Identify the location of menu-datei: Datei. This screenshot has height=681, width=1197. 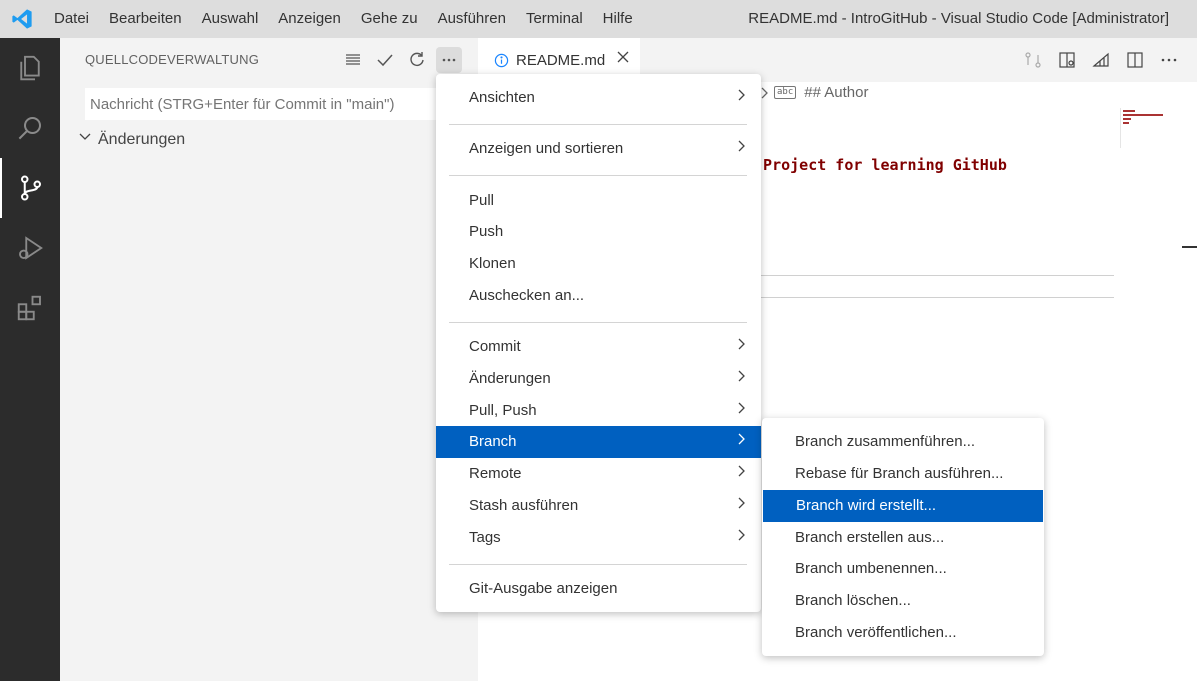
(71, 19).